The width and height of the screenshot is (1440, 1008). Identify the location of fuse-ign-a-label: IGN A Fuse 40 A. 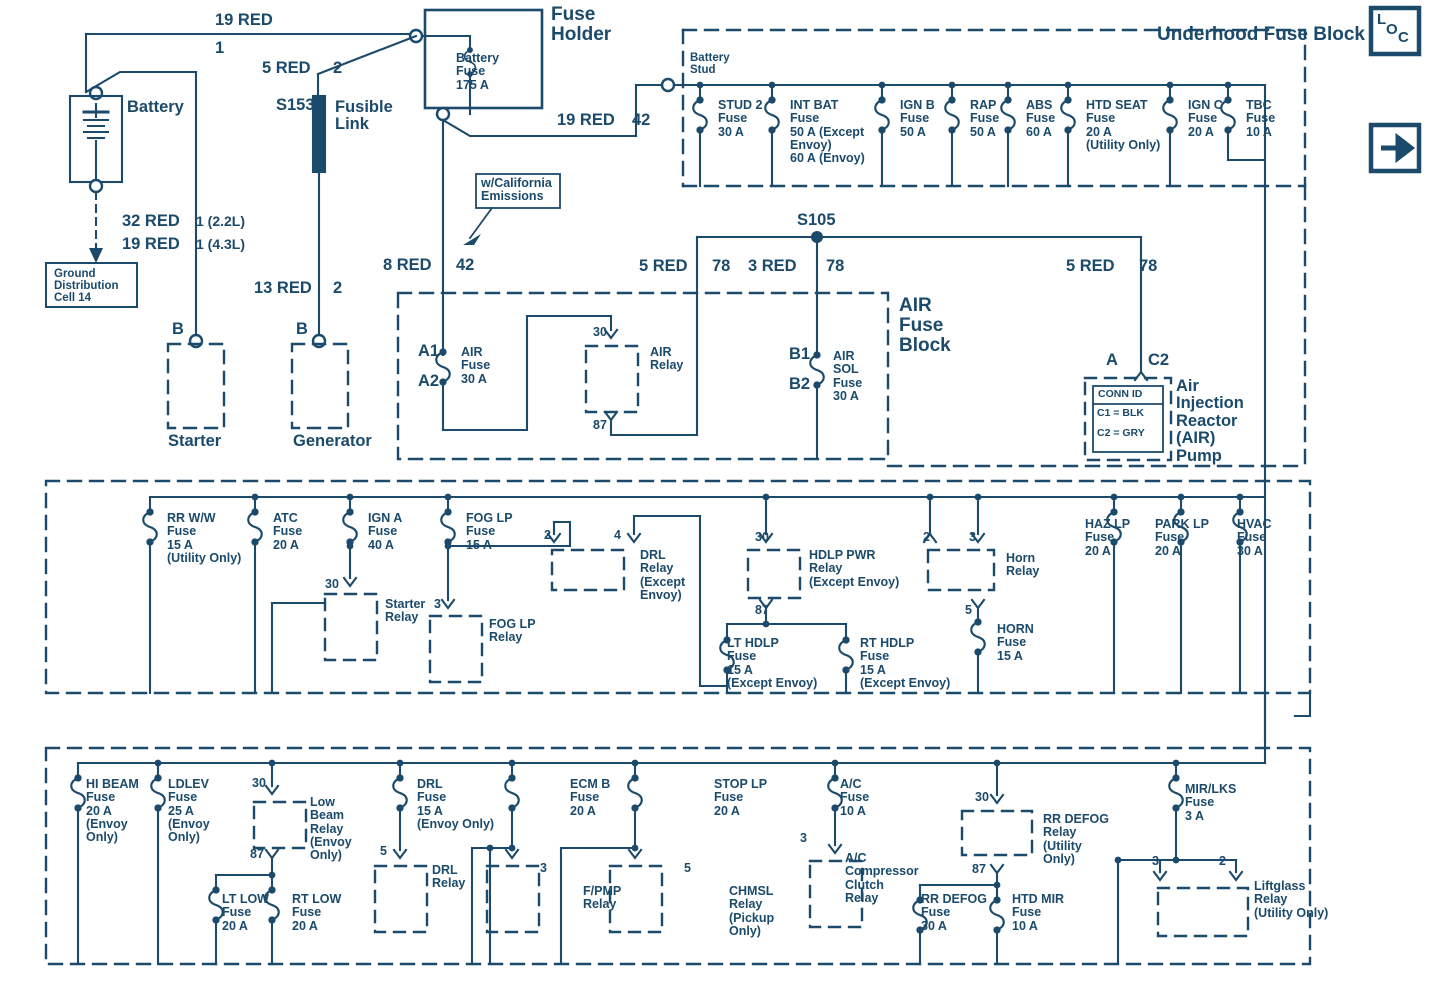
(385, 531).